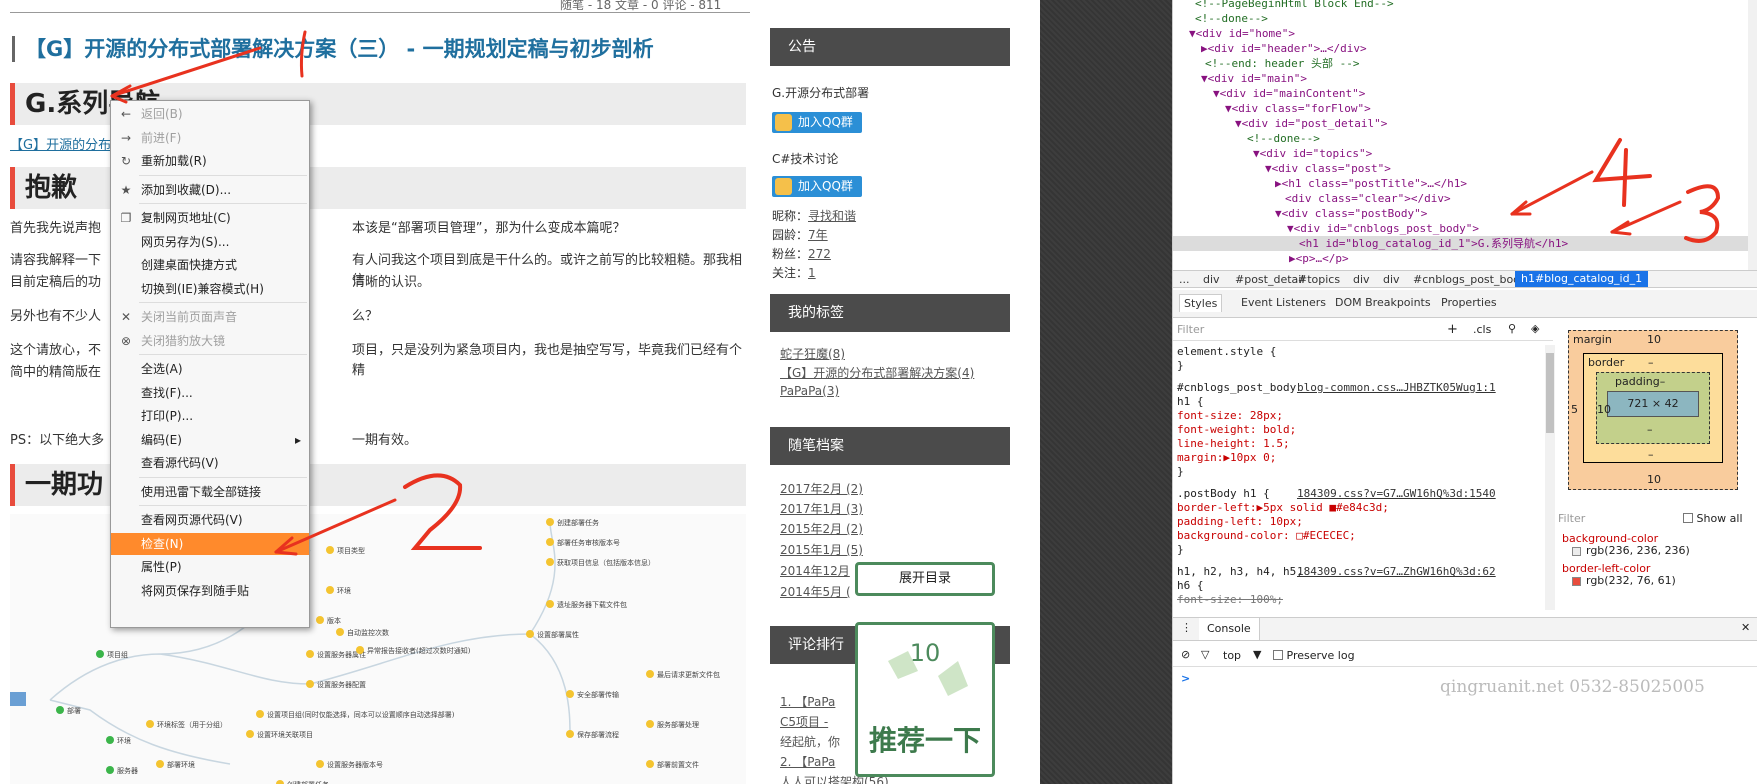  Describe the element at coordinates (1521, 208) in the screenshot. I see `arrow-4-head` at that location.